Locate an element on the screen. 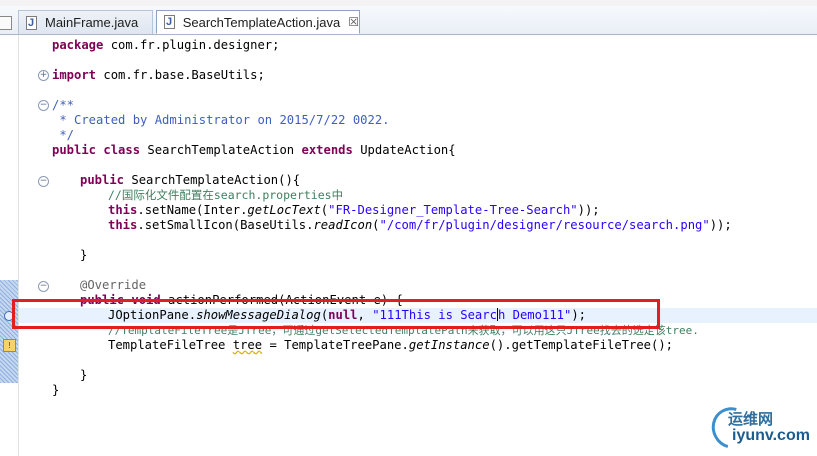 Image resolution: width=817 pixels, height=456 pixels. occurrence-marker is located at coordinates (9, 331).